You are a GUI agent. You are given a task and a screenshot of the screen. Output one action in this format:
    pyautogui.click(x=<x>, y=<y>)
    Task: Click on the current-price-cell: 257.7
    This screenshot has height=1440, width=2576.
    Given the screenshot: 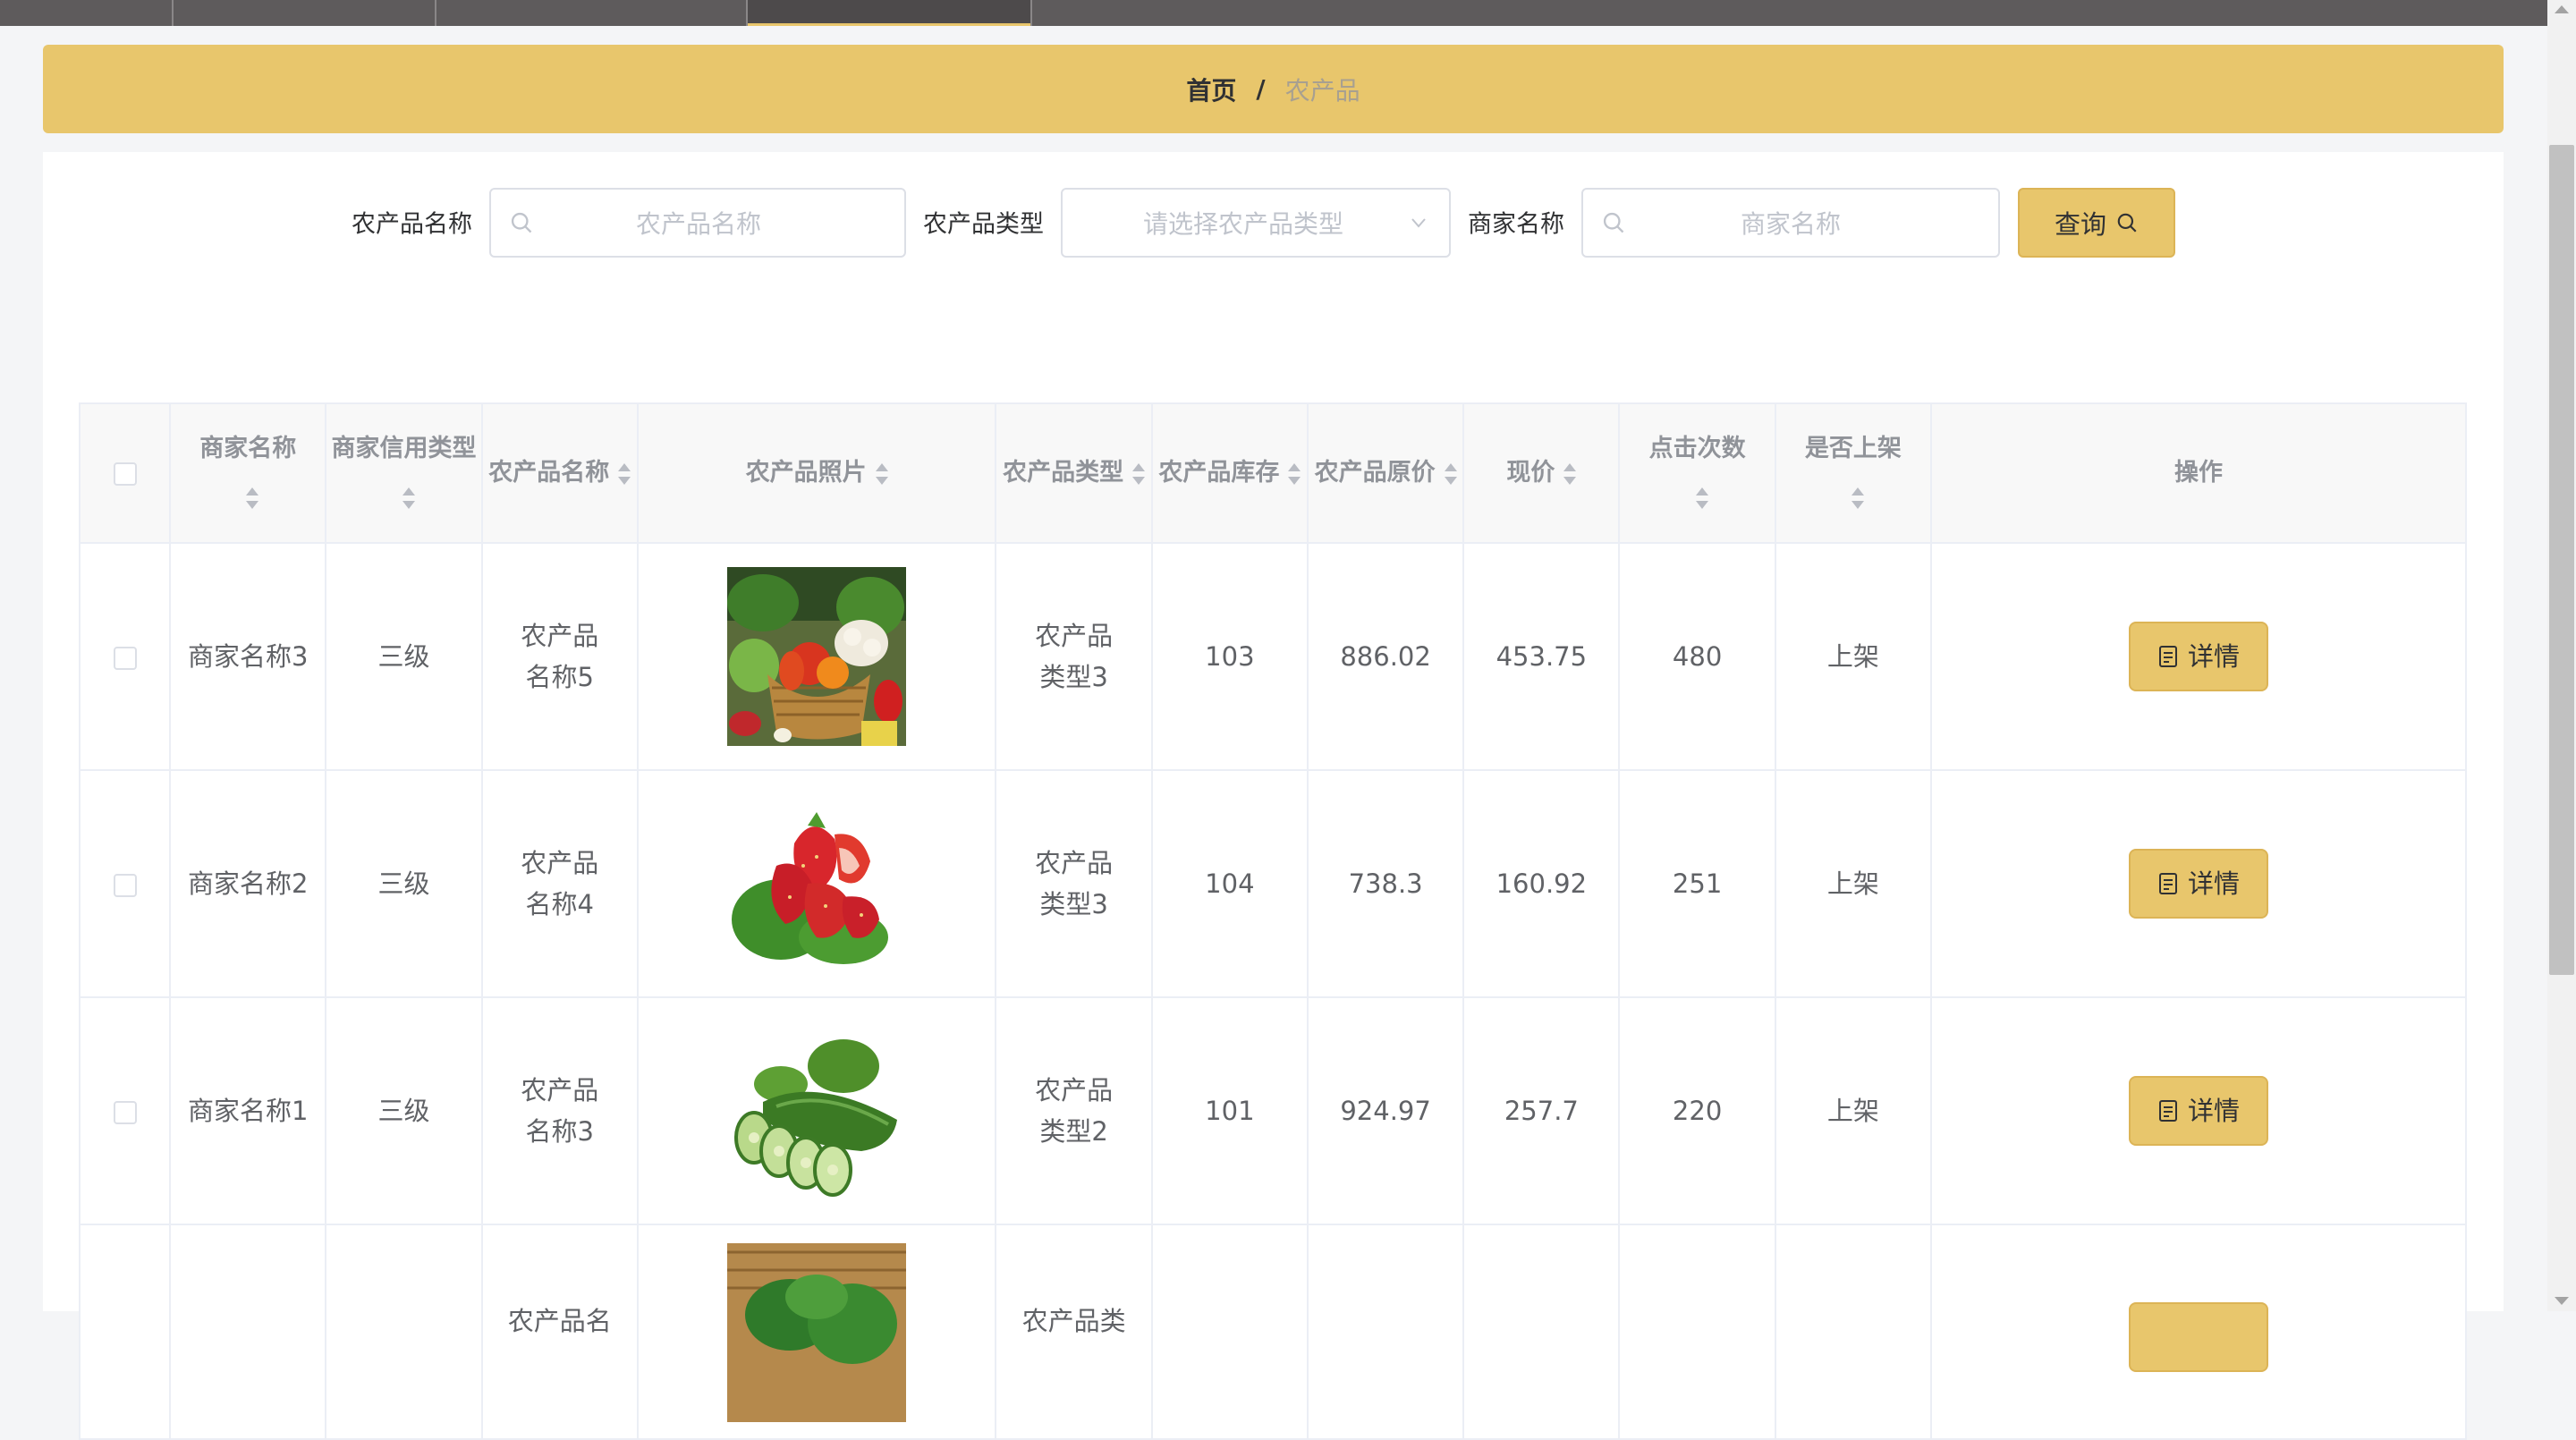 What is the action you would take?
    pyautogui.click(x=1541, y=1111)
    